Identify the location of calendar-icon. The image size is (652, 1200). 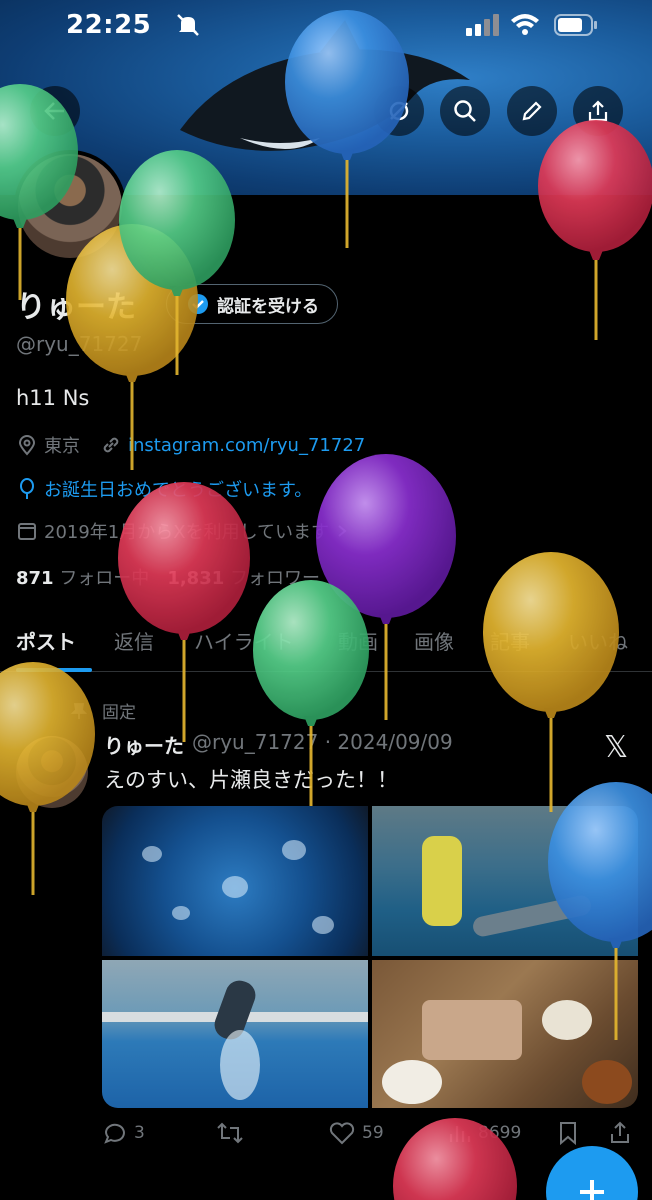
(27, 531).